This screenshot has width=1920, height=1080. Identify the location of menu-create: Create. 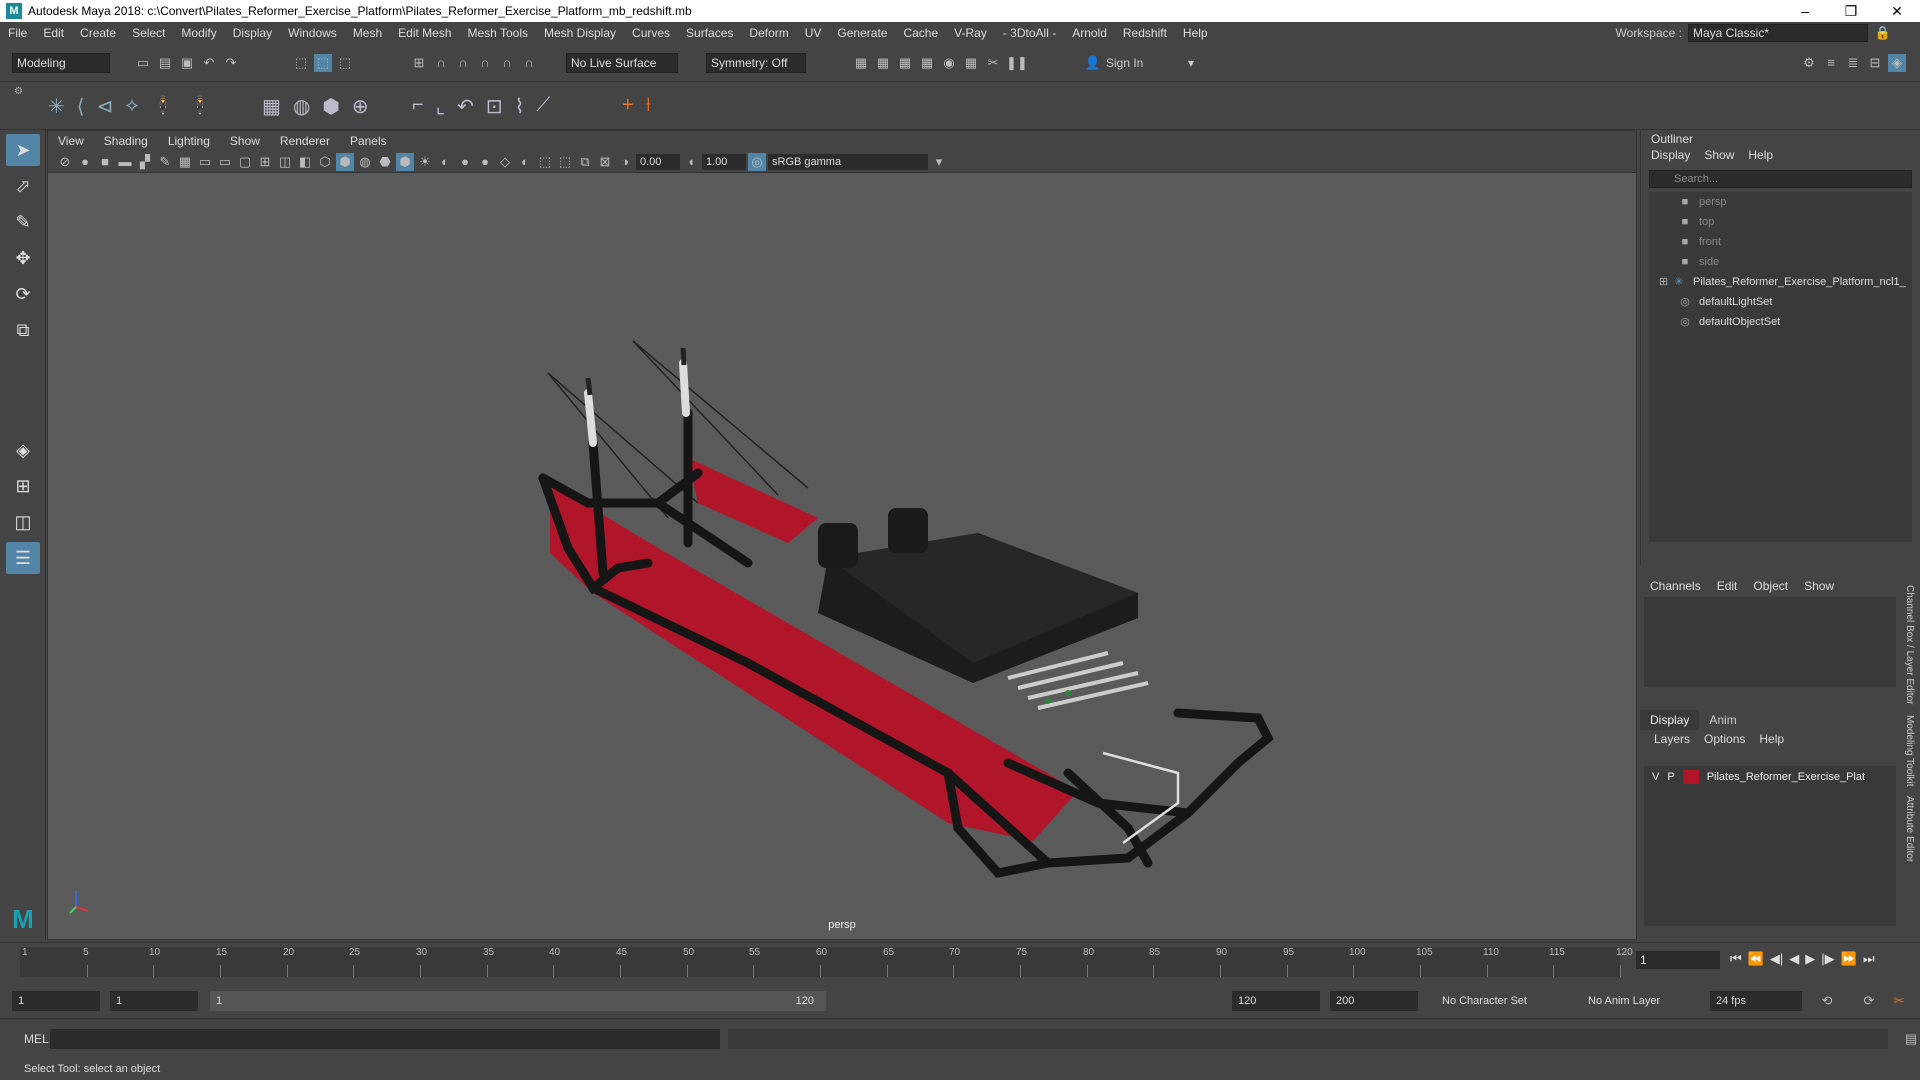
(98, 33).